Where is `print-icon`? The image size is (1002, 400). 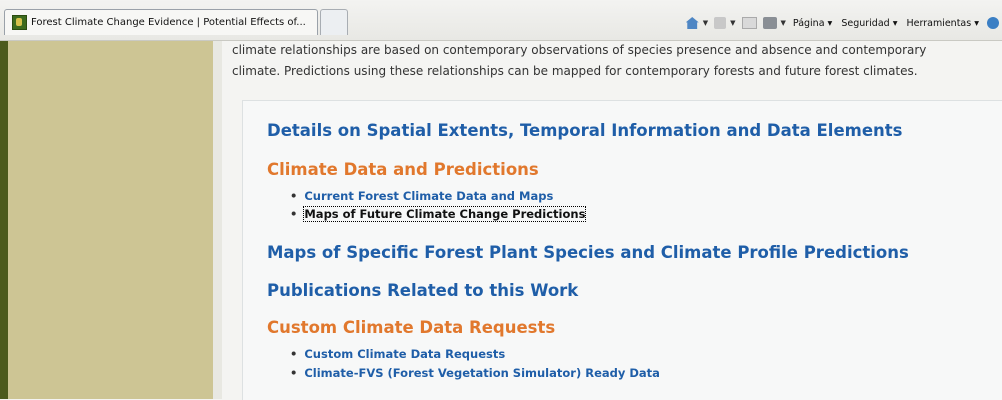 print-icon is located at coordinates (769, 23).